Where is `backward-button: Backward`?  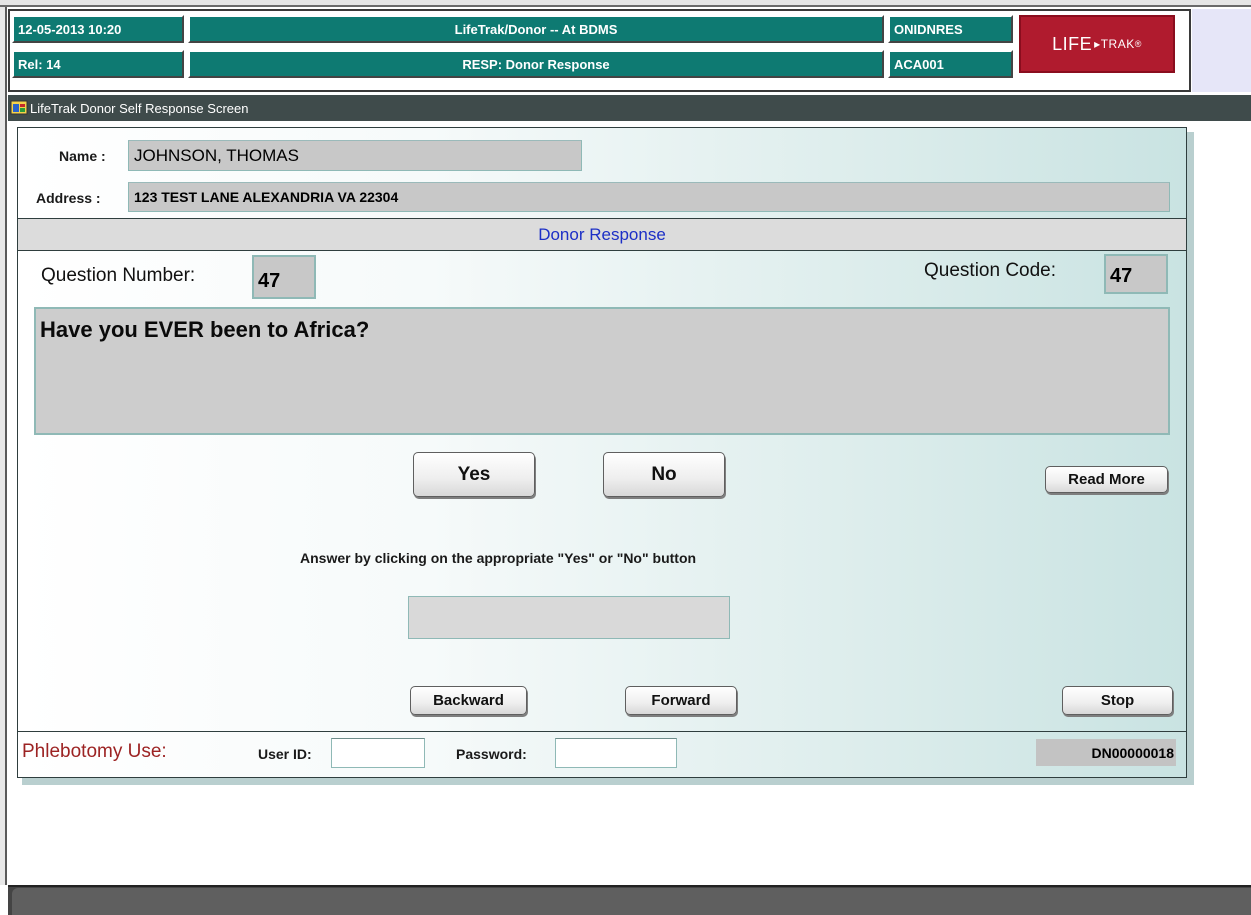
backward-button: Backward is located at coordinates (468, 700).